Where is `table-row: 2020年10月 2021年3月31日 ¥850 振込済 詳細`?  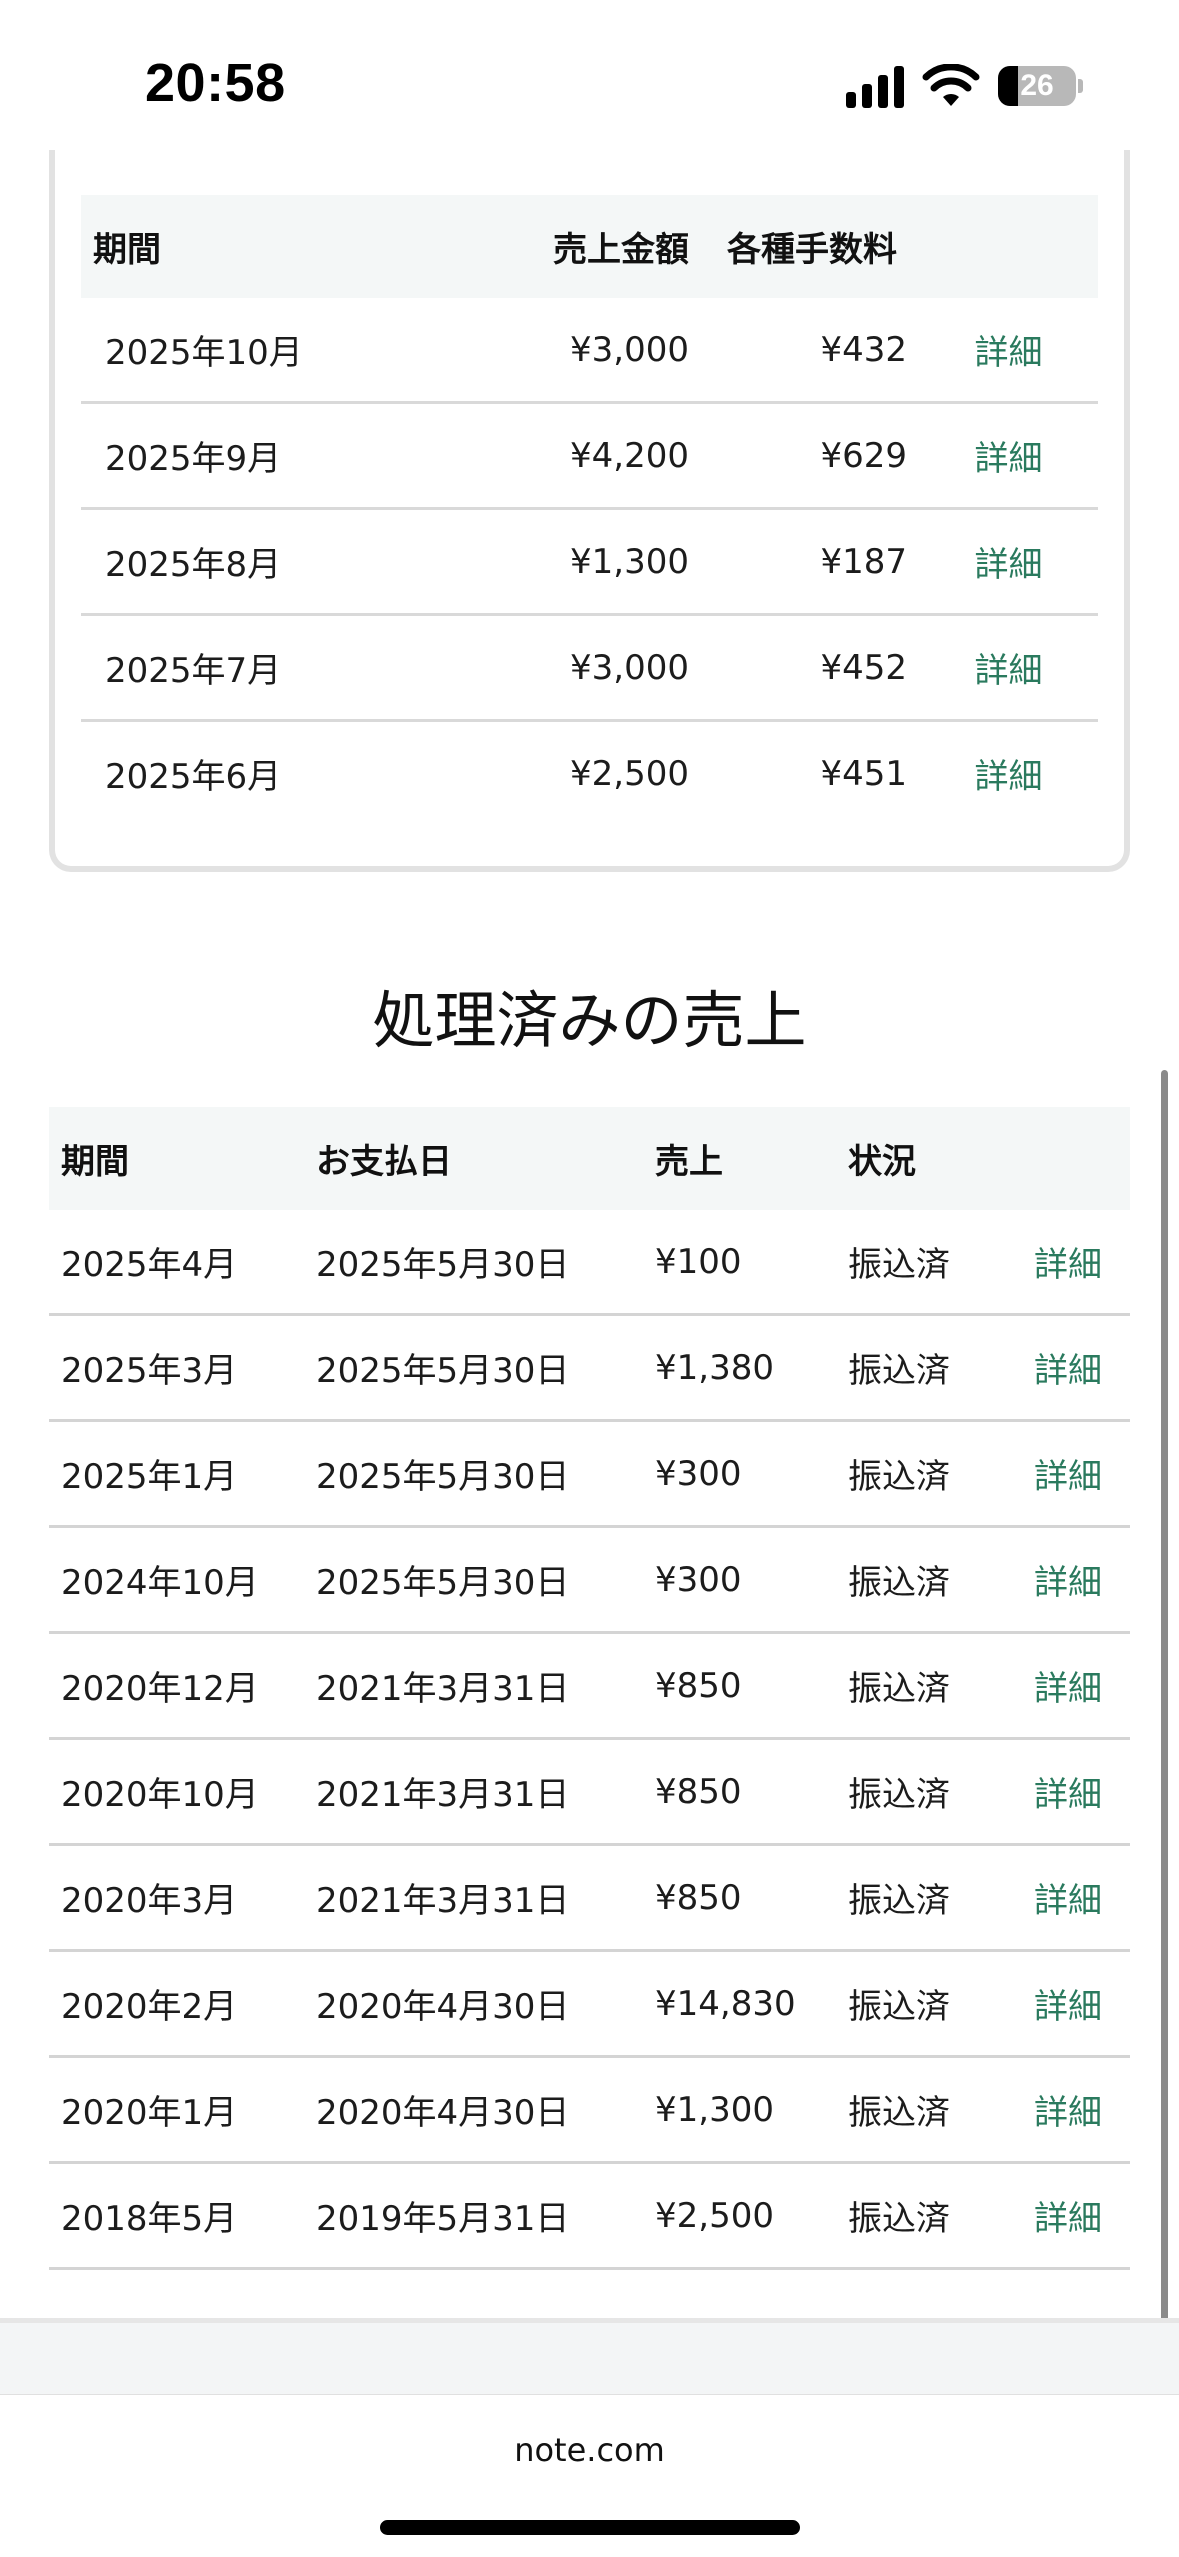
table-row: 2020年10月 2021年3月31日 ¥850 振込済 詳細 is located at coordinates (589, 1792).